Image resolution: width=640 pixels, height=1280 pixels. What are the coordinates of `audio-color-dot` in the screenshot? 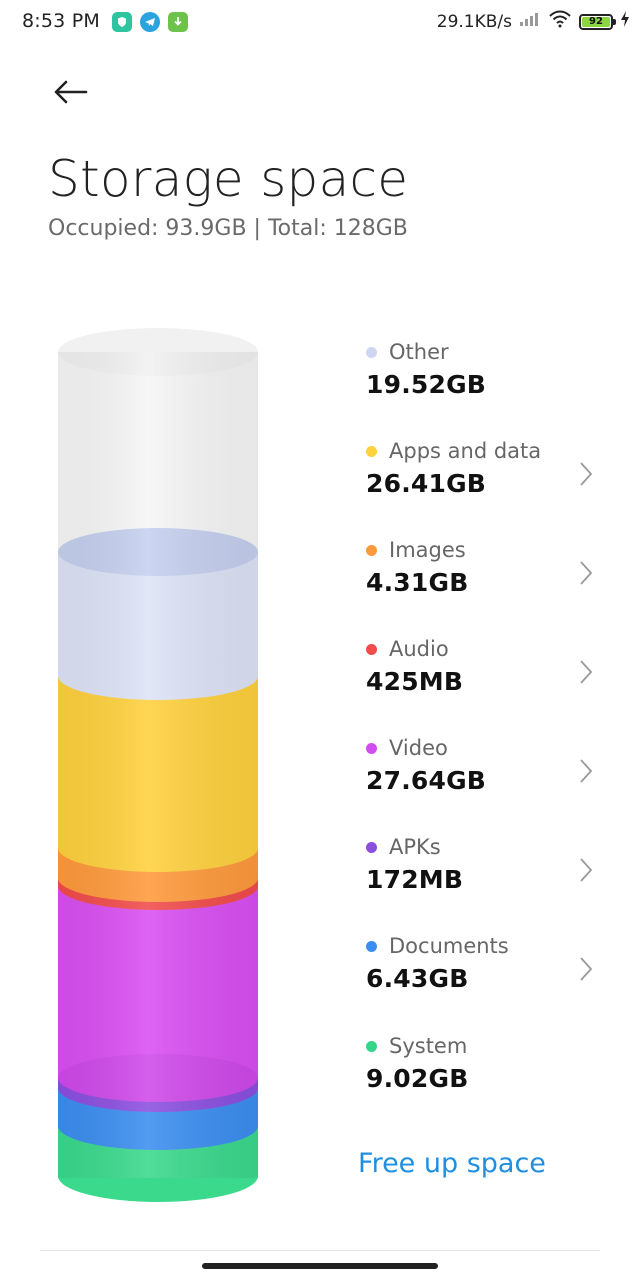 It's located at (371, 649).